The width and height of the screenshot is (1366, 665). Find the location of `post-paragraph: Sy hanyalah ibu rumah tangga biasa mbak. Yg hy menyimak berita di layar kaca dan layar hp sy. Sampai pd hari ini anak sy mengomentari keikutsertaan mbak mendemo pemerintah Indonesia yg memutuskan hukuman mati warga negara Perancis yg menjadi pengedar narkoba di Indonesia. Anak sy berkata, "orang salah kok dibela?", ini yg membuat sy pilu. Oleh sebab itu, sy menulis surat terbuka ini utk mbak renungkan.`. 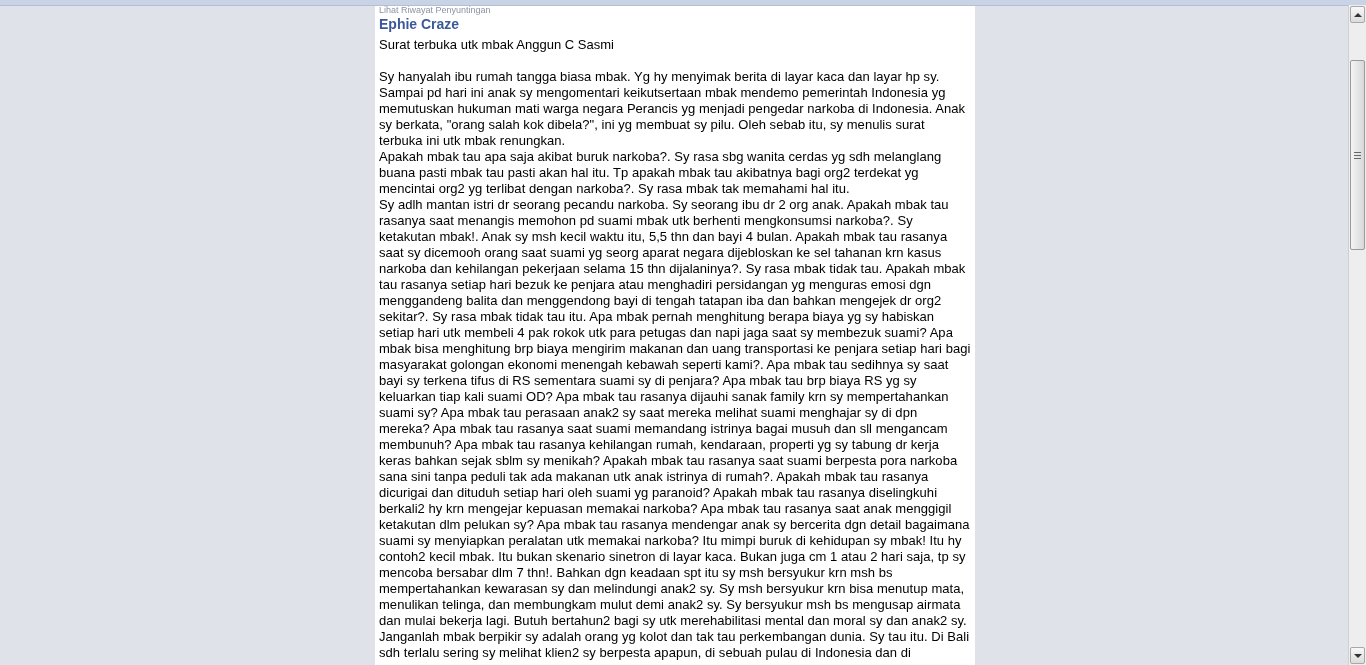

post-paragraph: Sy hanyalah ibu rumah tangga biasa mbak. Yg hy menyimak berita di layar kaca dan layar hp sy. Sampai pd hari ini anak sy mengomentari keikutsertaan mbak mendemo pemerintah Indonesia yg memutuskan hukuman mati warga negara Perancis yg menjadi pengedar narkoba di Indonesia. Anak sy berkata, "orang salah kok dibela?", ini yg membuat sy pilu. Oleh sebab itu, sy menulis surat terbuka ini utk mbak renungkan. is located at coordinates (673, 109).